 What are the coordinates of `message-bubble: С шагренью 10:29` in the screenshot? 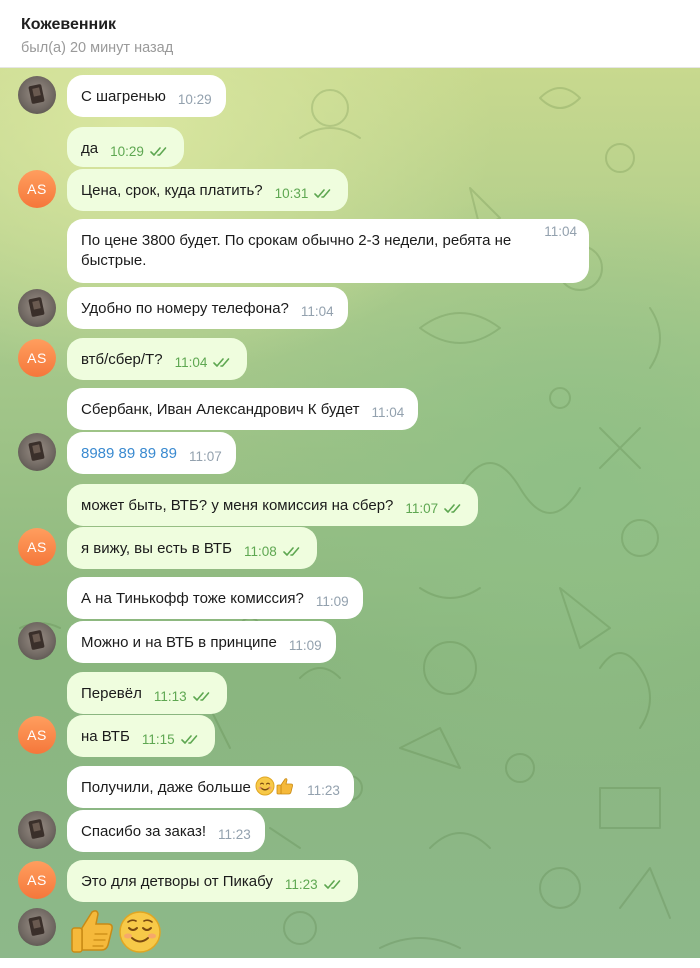 It's located at (146, 96).